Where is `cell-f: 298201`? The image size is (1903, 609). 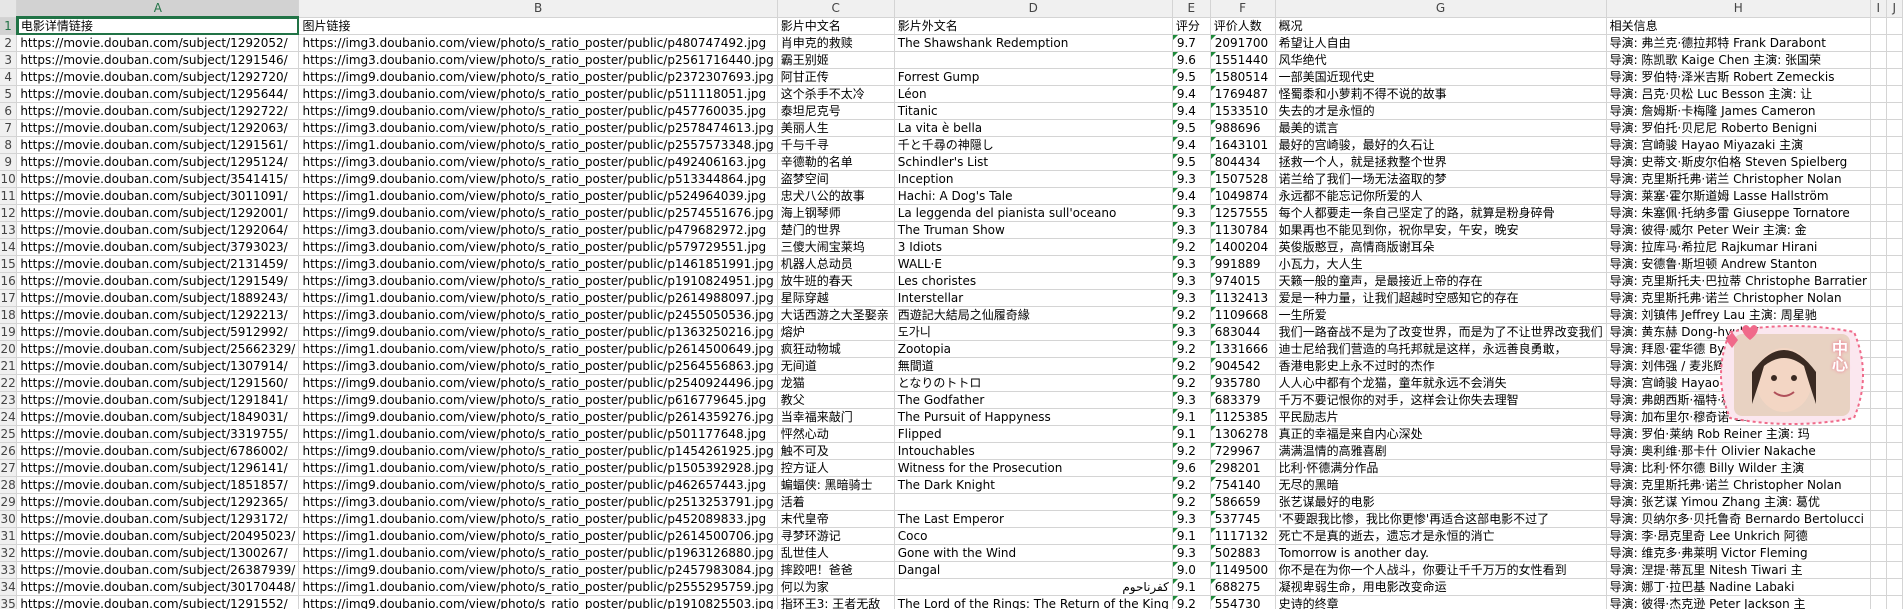 cell-f: 298201 is located at coordinates (1243, 468).